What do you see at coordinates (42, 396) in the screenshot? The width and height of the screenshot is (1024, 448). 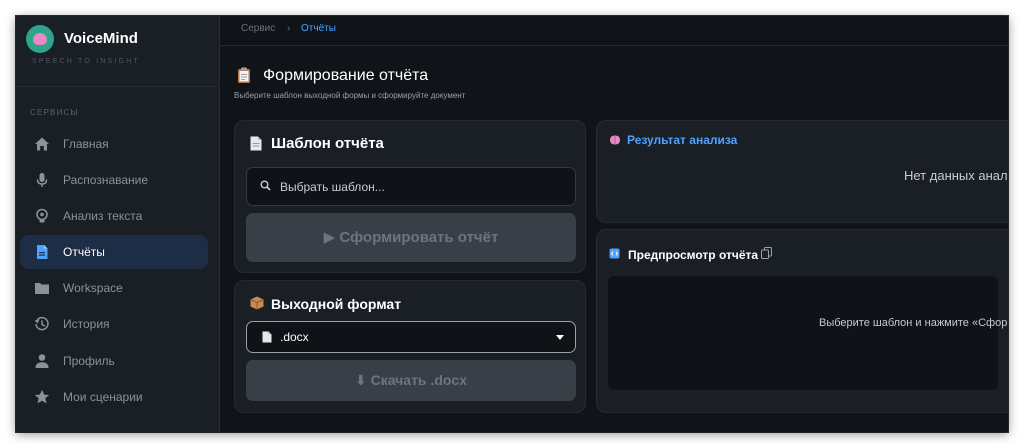 I see `star-icon` at bounding box center [42, 396].